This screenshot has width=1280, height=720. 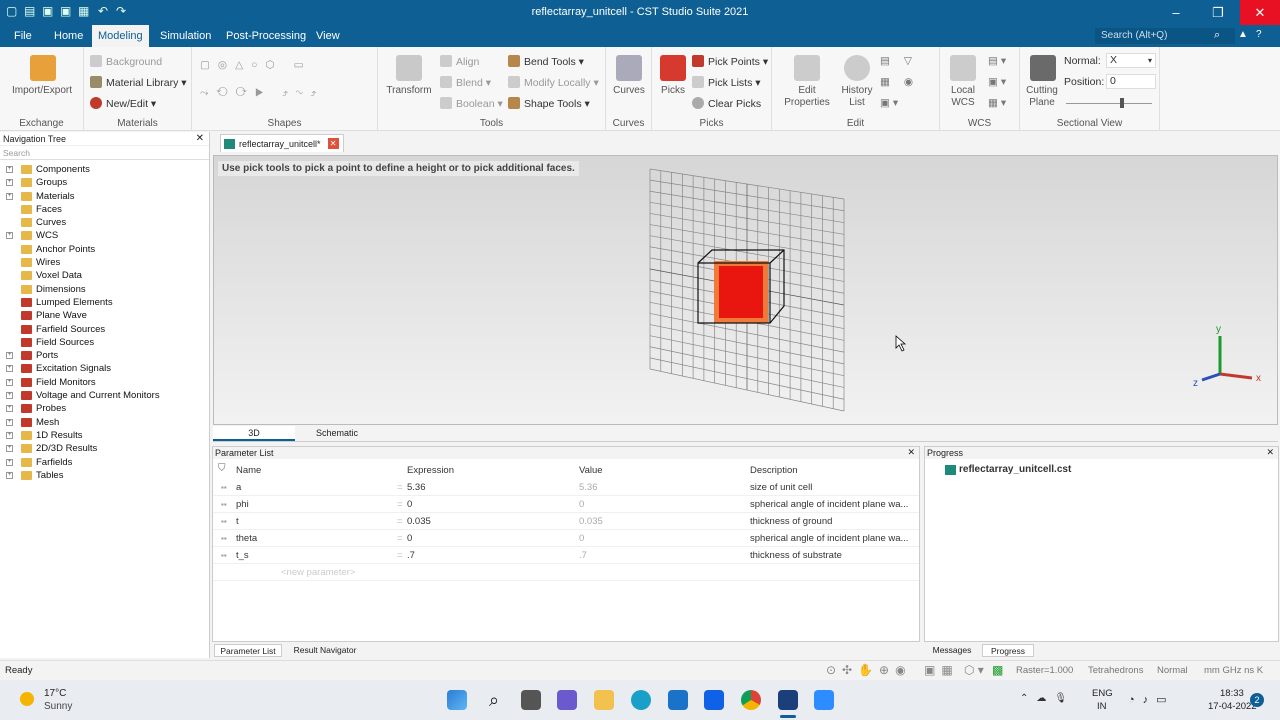 What do you see at coordinates (1115, 670) in the screenshot?
I see `status-mesh-type: Tetrahedrons` at bounding box center [1115, 670].